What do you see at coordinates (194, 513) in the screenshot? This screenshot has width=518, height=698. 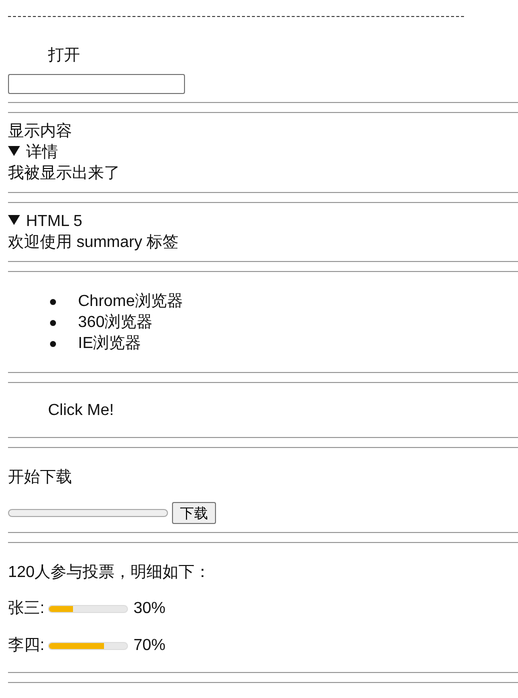 I see `download-button: 下载` at bounding box center [194, 513].